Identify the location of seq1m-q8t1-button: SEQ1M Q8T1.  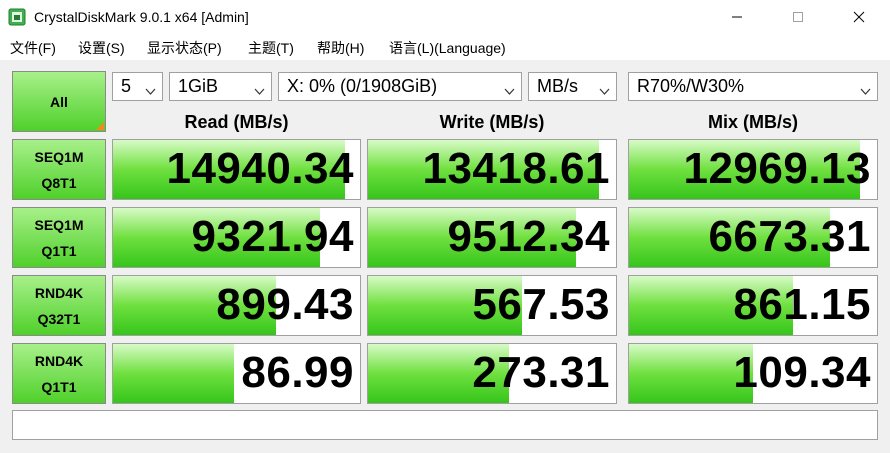
(59, 169).